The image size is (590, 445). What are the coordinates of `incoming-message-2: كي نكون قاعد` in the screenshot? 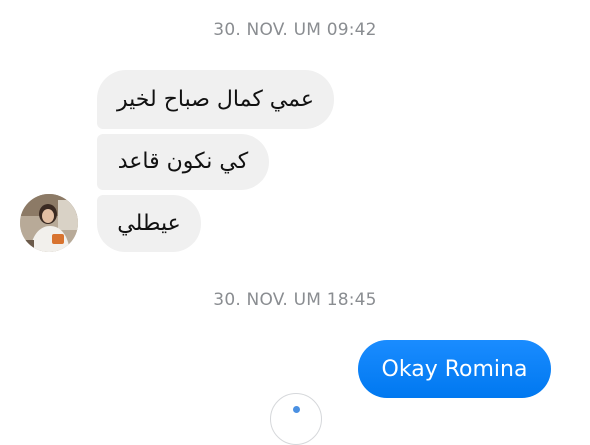 It's located at (183, 162).